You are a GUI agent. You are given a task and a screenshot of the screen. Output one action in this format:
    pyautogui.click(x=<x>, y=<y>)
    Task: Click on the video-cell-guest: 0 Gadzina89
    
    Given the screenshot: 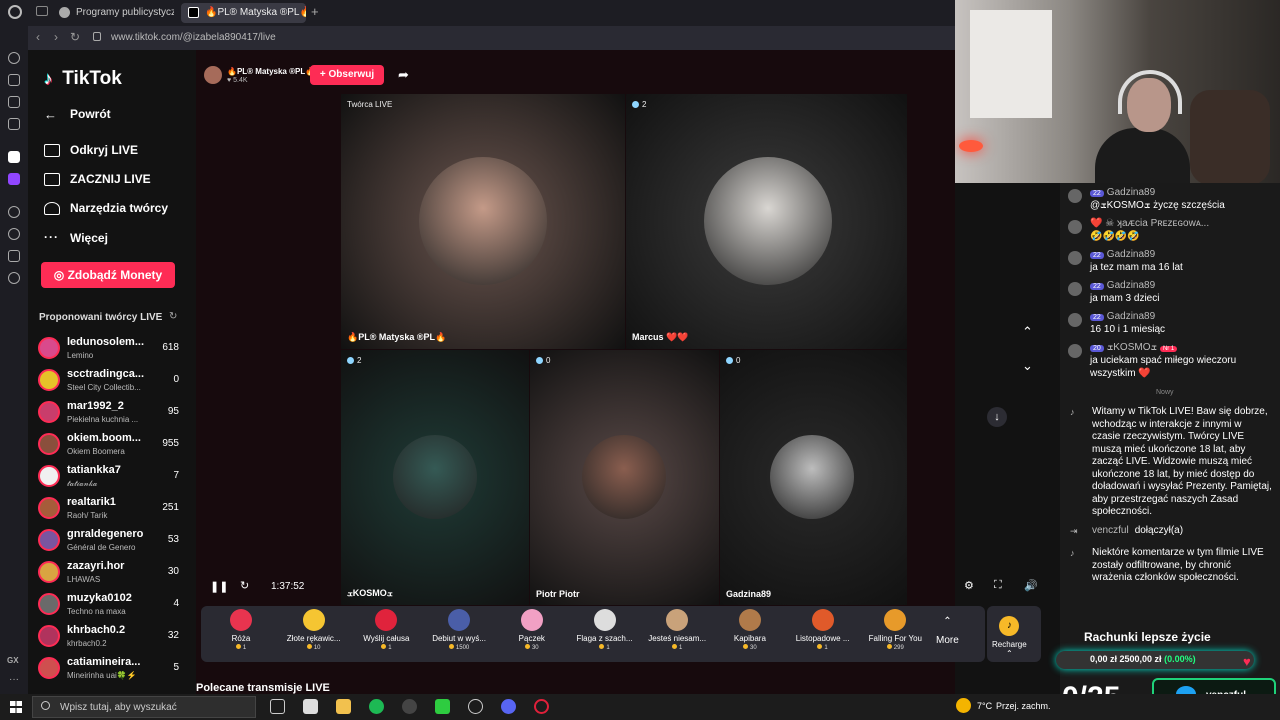 What is the action you would take?
    pyautogui.click(x=813, y=477)
    